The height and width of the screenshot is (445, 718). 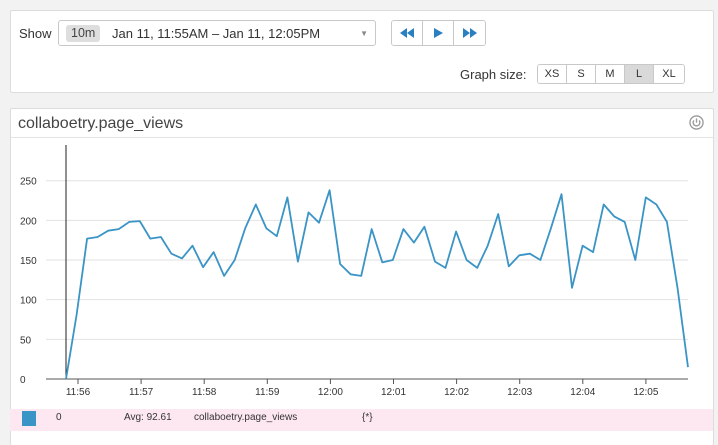 What do you see at coordinates (29, 418) in the screenshot?
I see `legend-swatch` at bounding box center [29, 418].